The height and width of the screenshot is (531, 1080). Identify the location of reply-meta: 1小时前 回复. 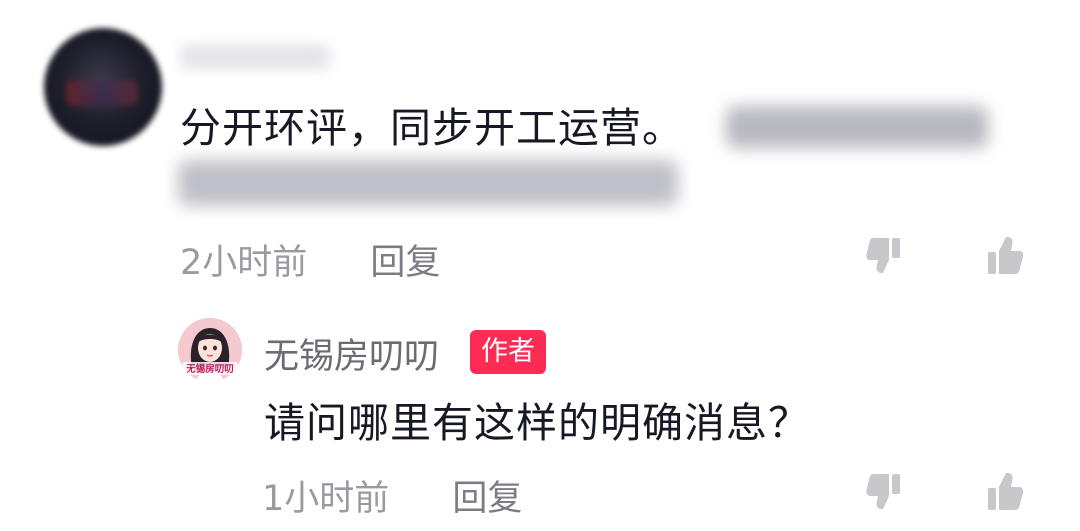
(392, 495).